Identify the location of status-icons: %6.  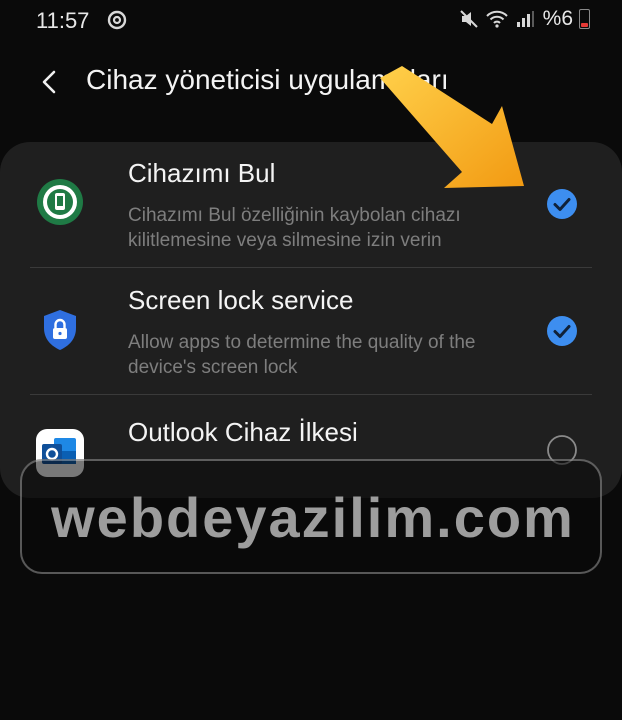
(524, 19).